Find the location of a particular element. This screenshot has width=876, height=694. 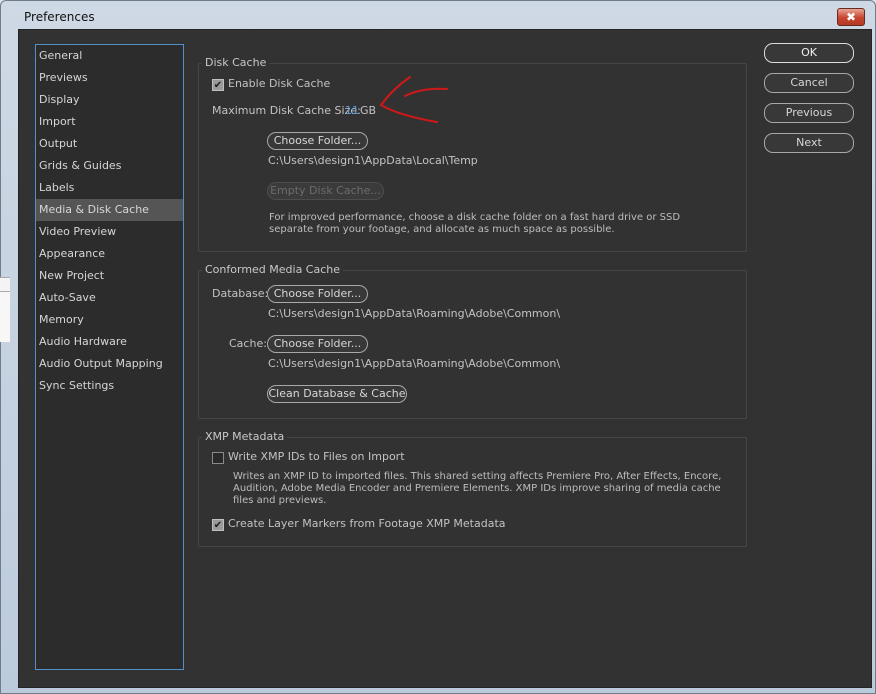

xmp-metadata-title: XMP Metadata is located at coordinates (245, 436).